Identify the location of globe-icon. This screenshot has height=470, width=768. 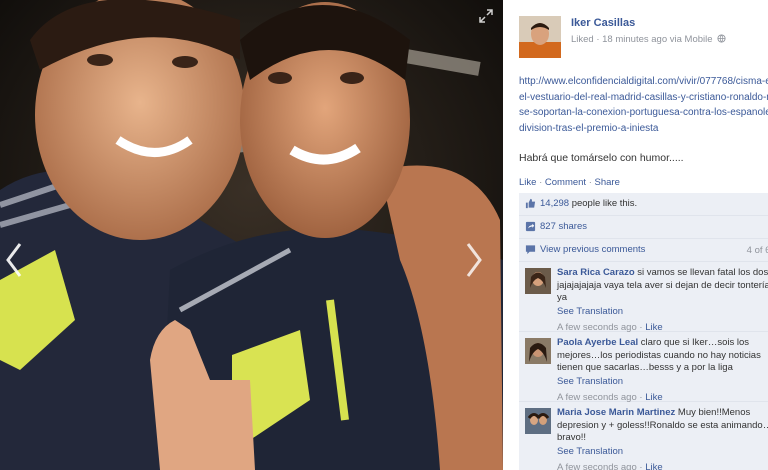
(721, 38).